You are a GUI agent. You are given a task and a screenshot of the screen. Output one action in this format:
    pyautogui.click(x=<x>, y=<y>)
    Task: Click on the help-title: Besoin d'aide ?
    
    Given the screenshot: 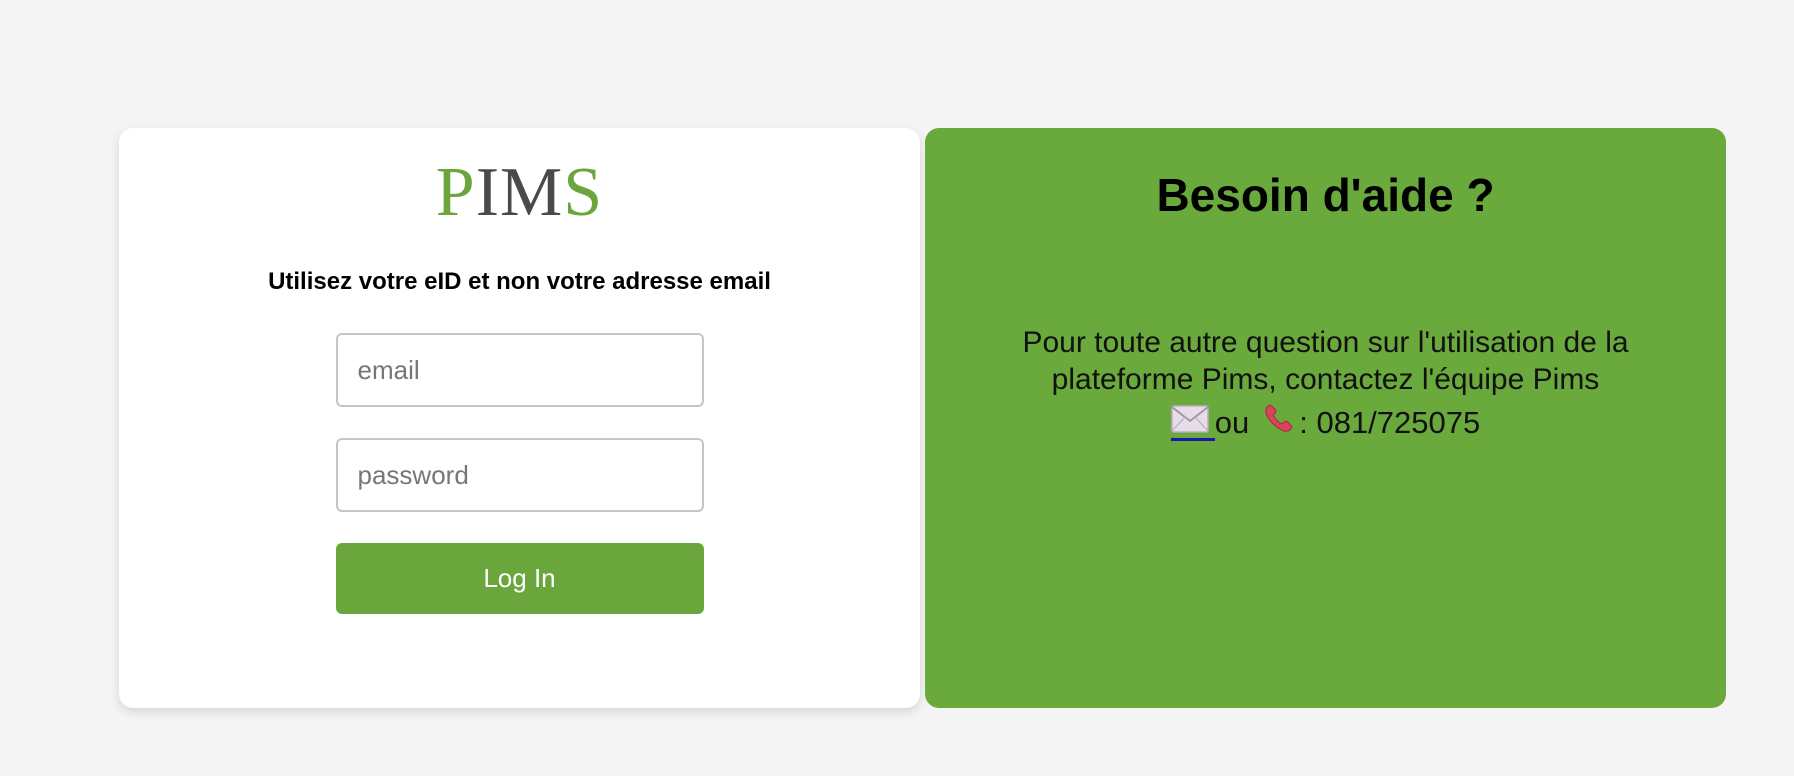 What is the action you would take?
    pyautogui.click(x=1325, y=195)
    